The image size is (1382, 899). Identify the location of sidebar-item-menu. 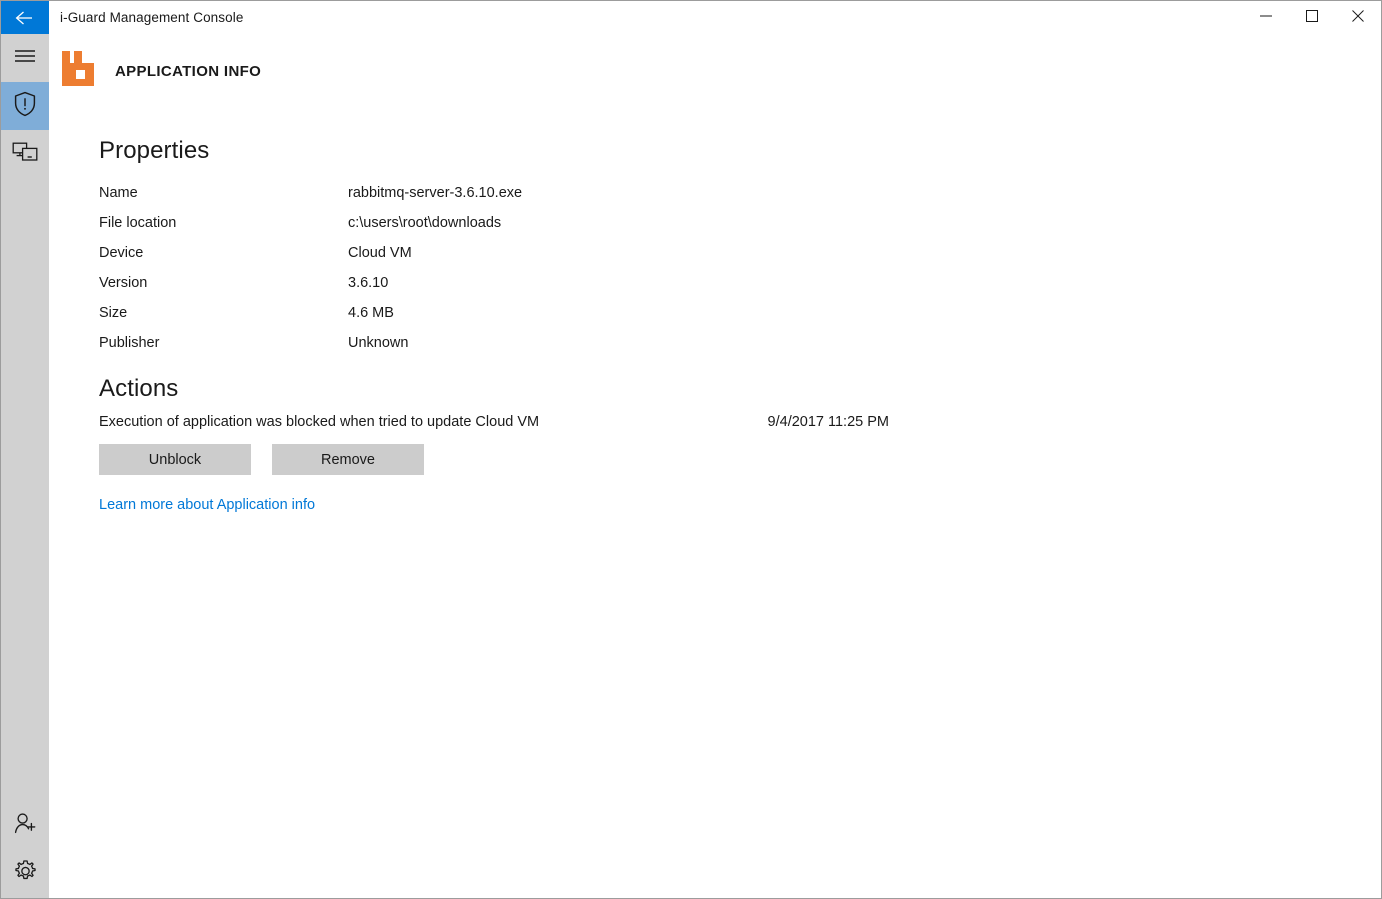
(25, 58).